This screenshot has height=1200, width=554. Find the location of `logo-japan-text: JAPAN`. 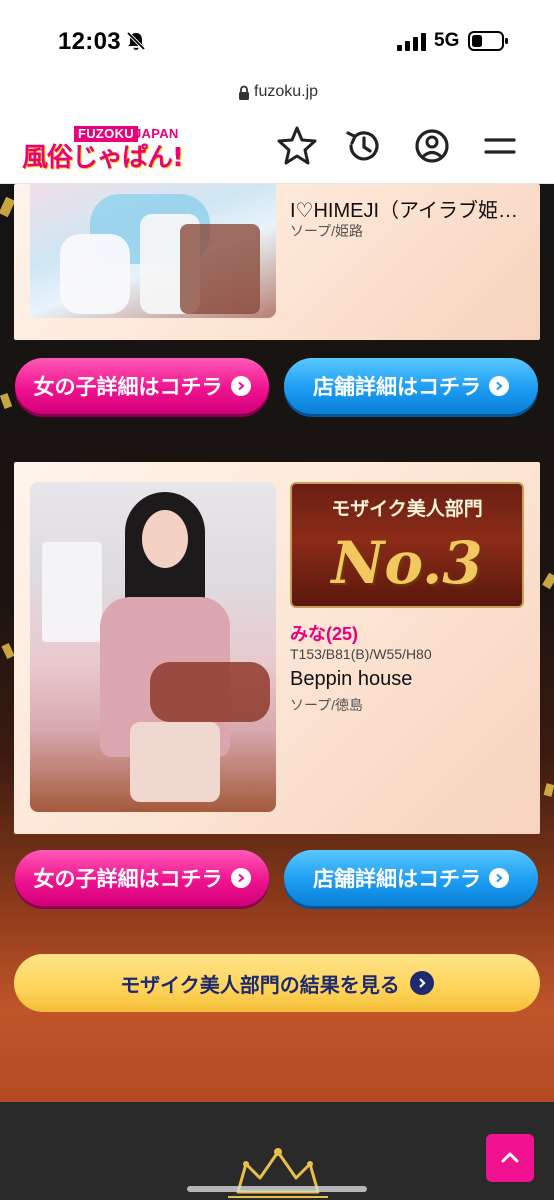

logo-japan-text: JAPAN is located at coordinates (156, 133).